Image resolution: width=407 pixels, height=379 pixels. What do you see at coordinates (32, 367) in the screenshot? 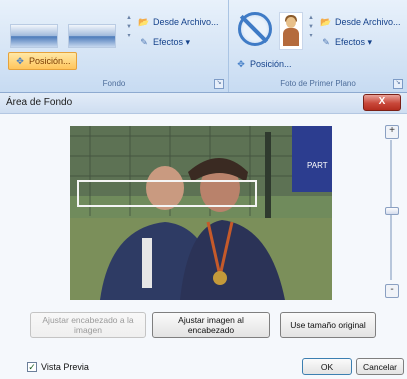
I see `vista-previa-checkbox: ✓` at bounding box center [32, 367].